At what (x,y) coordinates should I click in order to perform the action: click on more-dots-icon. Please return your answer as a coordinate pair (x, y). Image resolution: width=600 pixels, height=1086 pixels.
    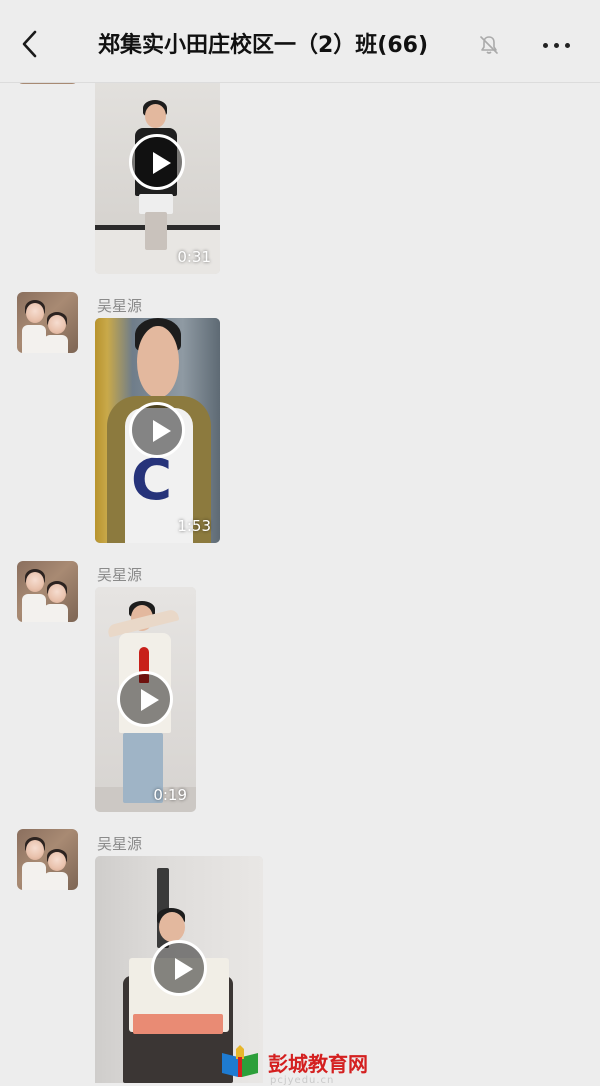
    Looking at the image, I should click on (545, 45).